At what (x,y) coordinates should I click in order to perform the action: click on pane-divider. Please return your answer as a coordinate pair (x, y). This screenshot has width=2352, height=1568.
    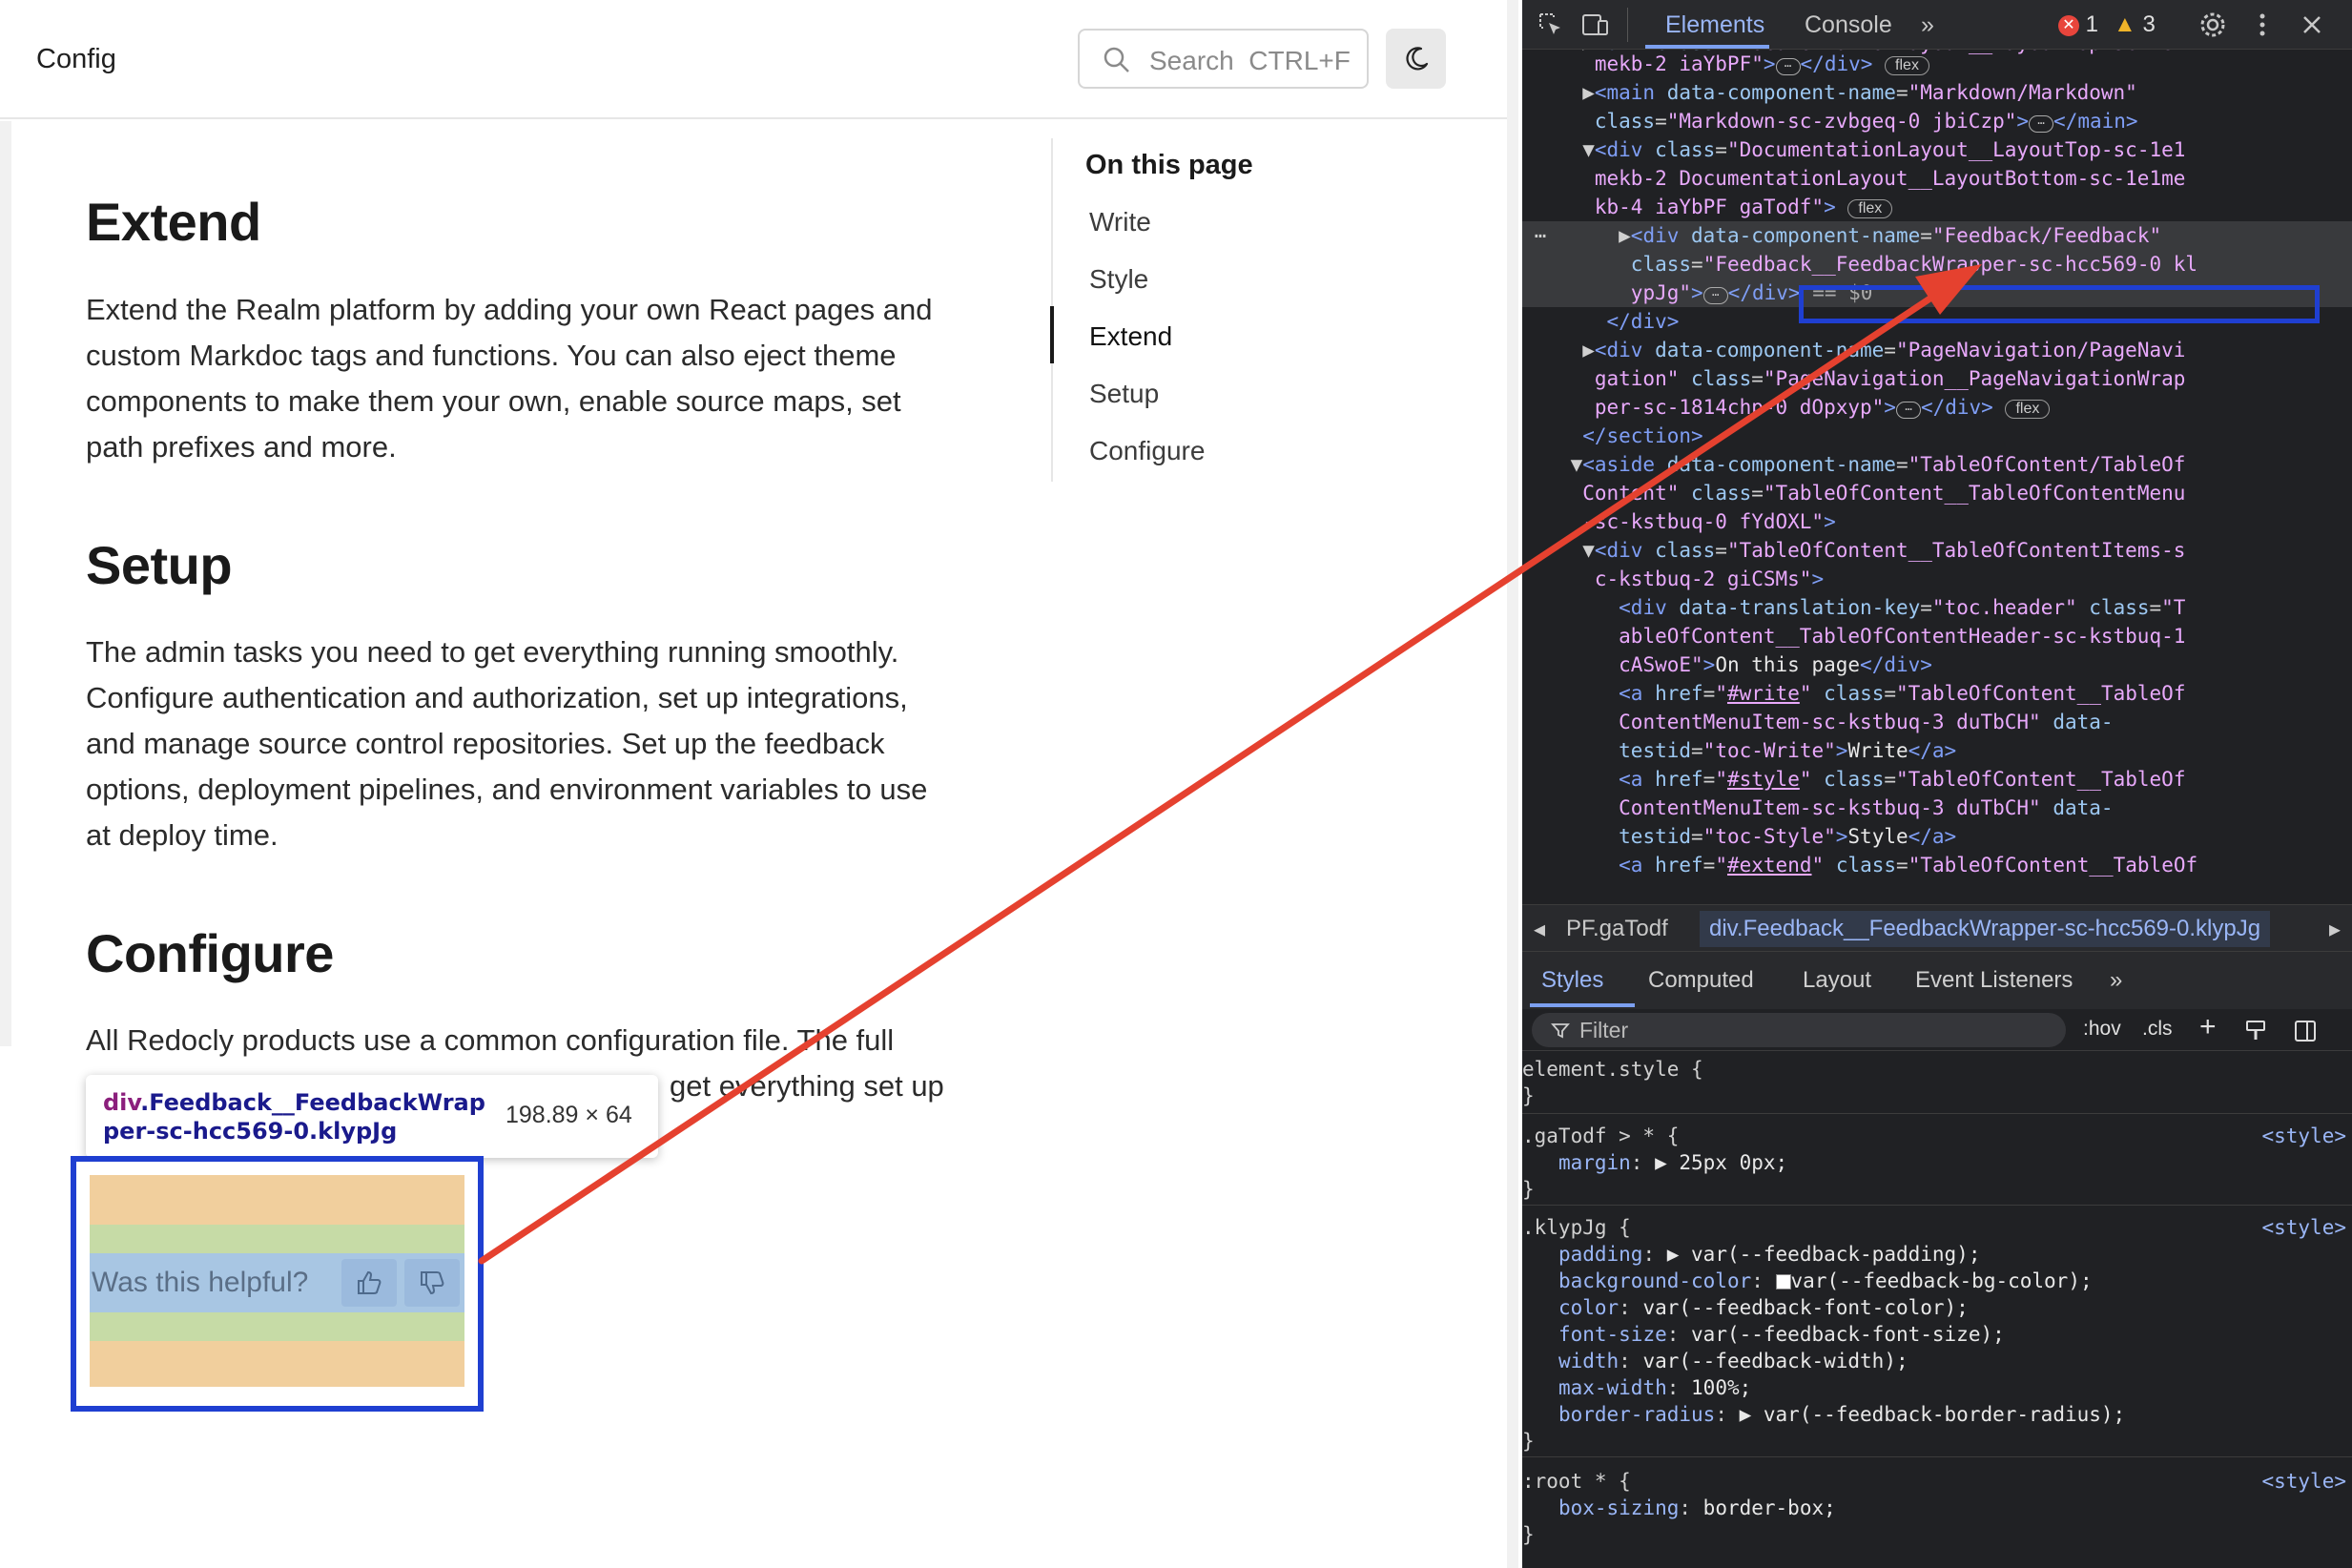
    Looking at the image, I should click on (1512, 784).